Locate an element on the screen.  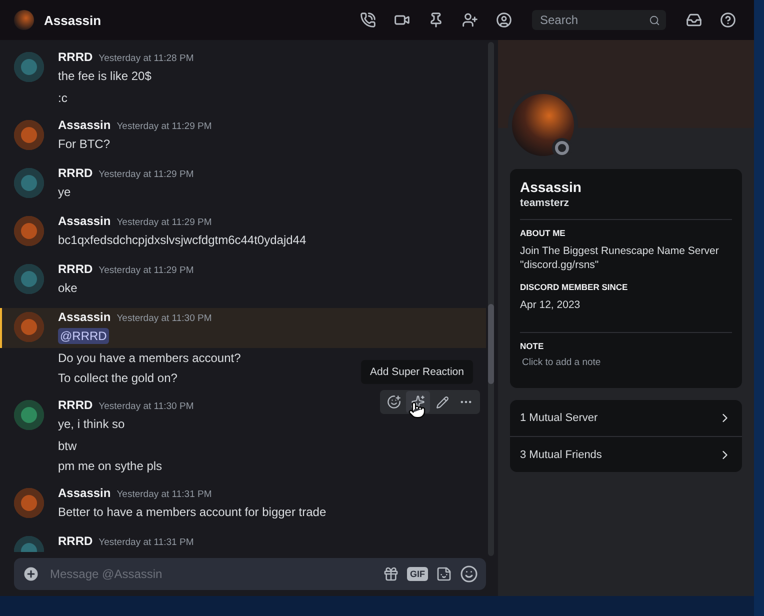
message-text: pm me on sythe pls is located at coordinates (110, 466).